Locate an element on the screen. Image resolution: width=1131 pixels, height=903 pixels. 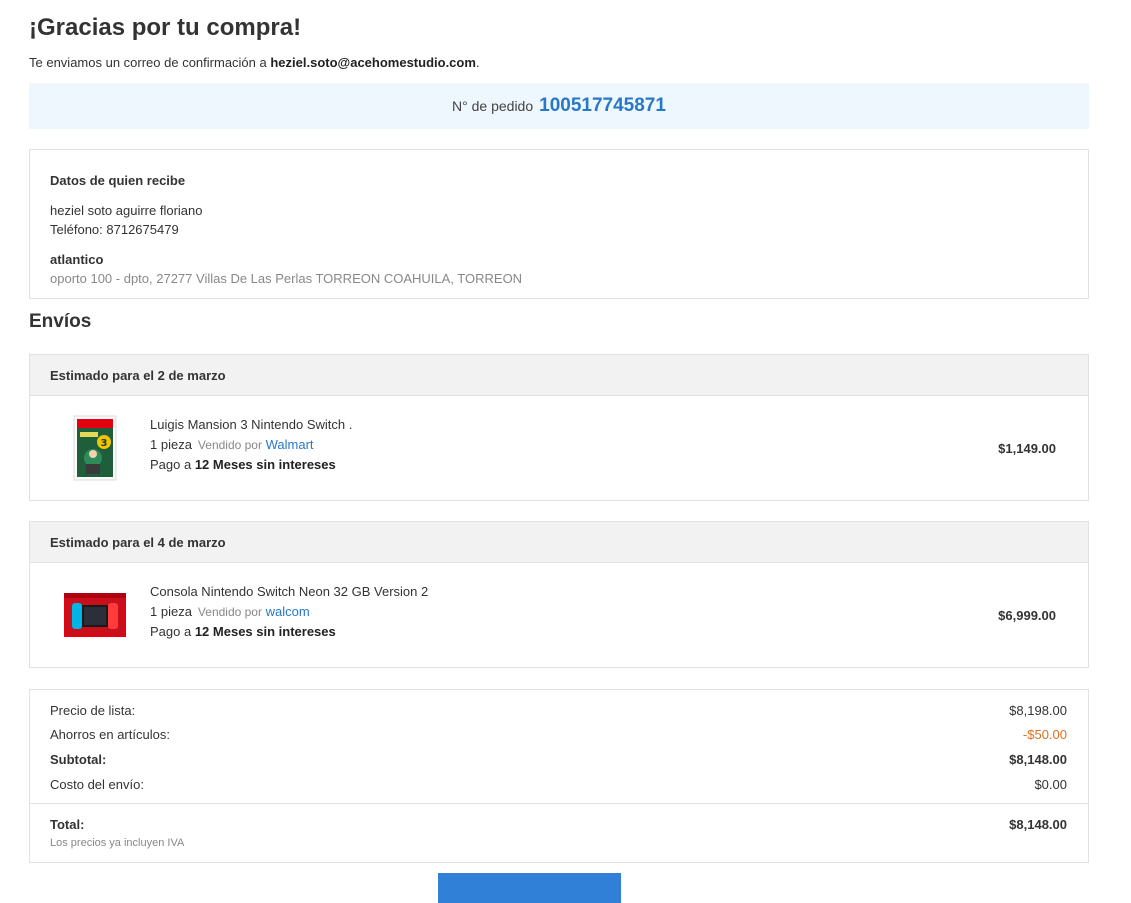
item-title: Luigis Mansion 3 Nintendo Switch . is located at coordinates (251, 424).